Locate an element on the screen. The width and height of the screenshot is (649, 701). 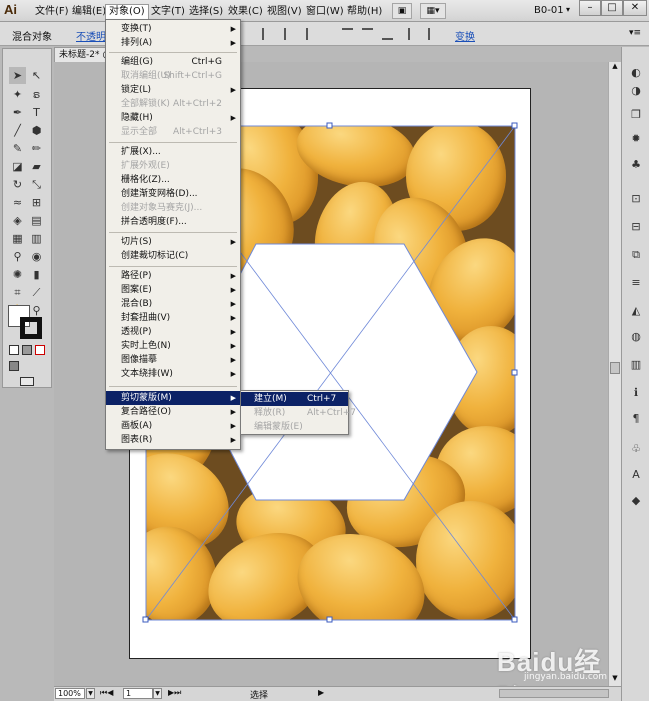
panel-menu-icon: ▾≡ is located at coordinates (635, 33).